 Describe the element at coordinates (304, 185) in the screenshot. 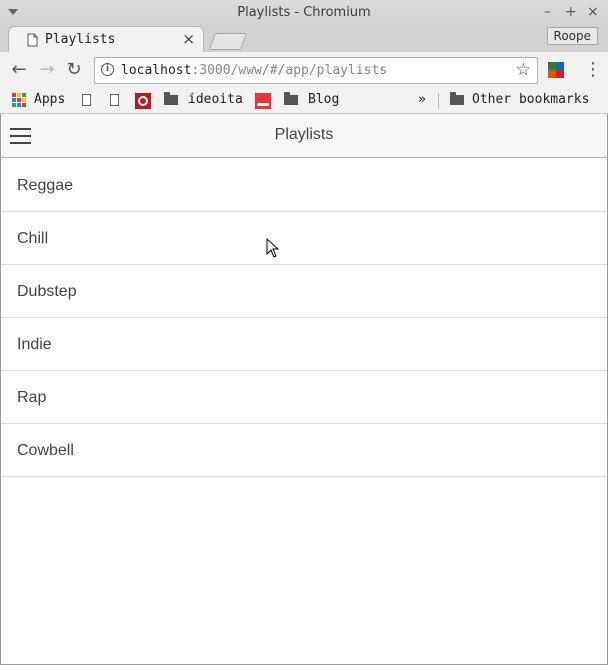

I see `playlist-item: Reggae` at that location.